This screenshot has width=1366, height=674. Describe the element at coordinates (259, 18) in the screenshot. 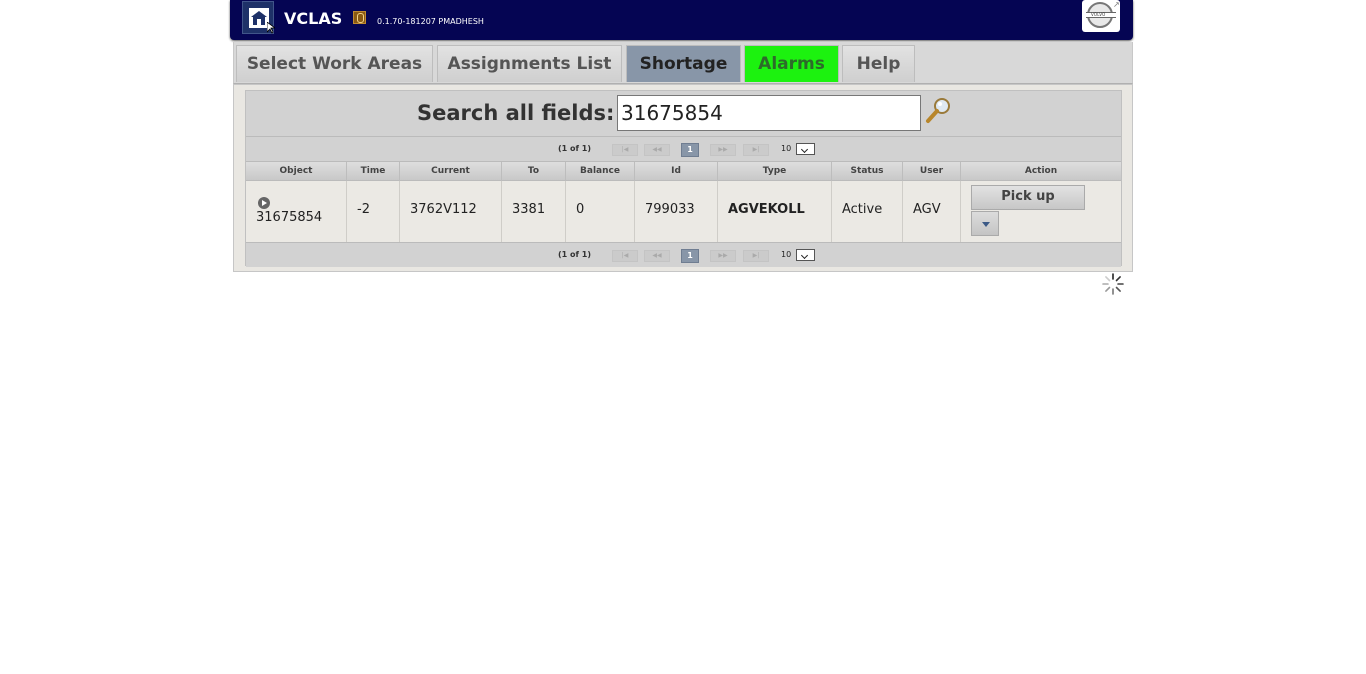

I see `house-icon` at that location.